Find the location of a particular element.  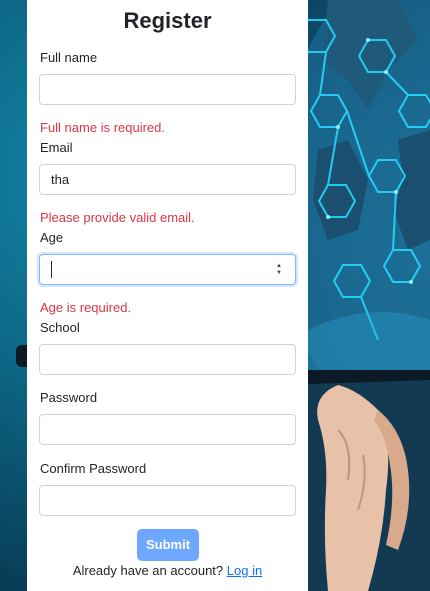

submit-button: Submit is located at coordinates (168, 545).